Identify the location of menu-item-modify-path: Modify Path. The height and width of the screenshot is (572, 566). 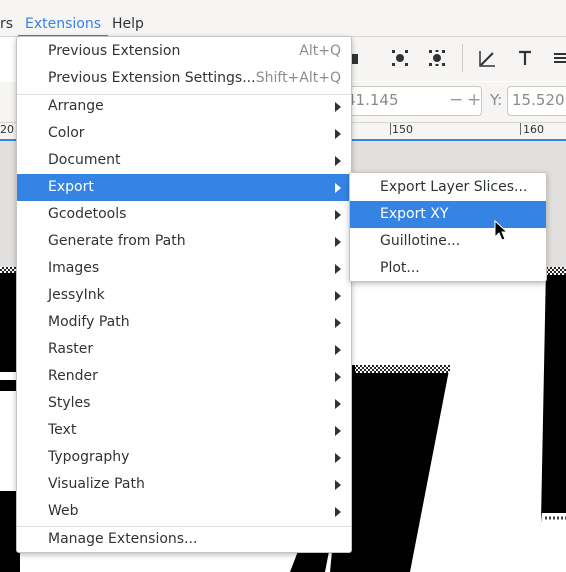
(184, 322).